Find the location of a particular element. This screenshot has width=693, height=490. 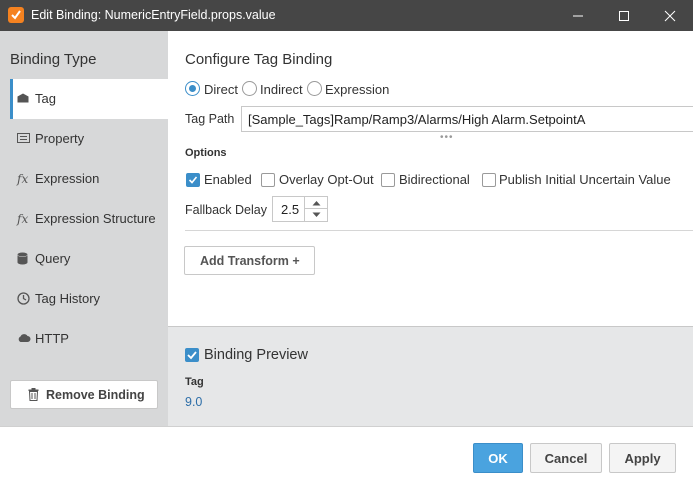

apply-label: Apply is located at coordinates (642, 458).